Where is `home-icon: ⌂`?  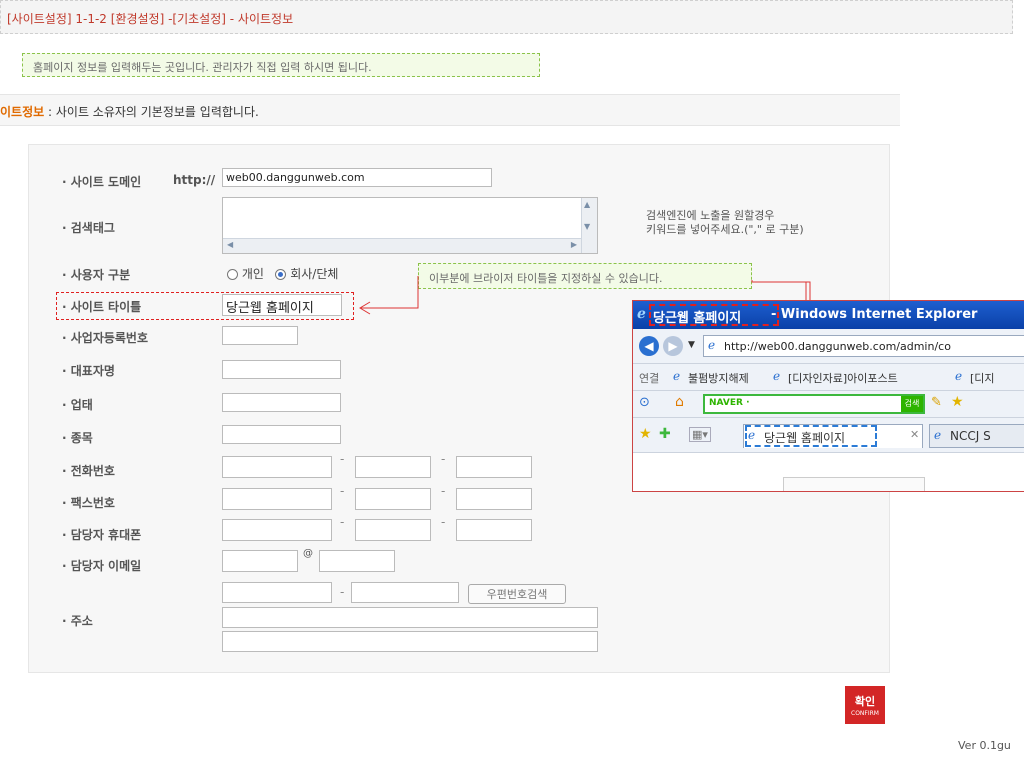
home-icon: ⌂ is located at coordinates (679, 402).